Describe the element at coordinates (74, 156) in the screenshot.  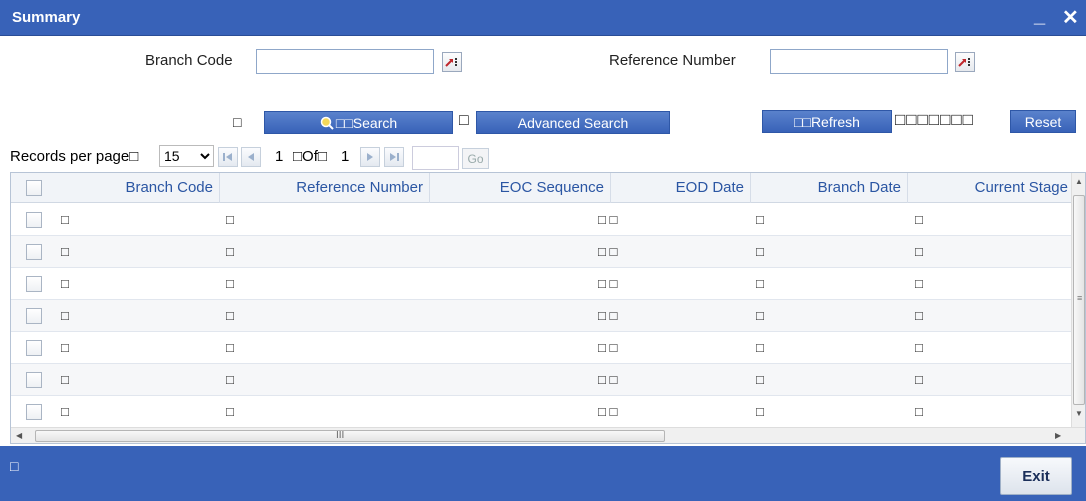
I see `records-per-page-label: Records per page□` at that location.